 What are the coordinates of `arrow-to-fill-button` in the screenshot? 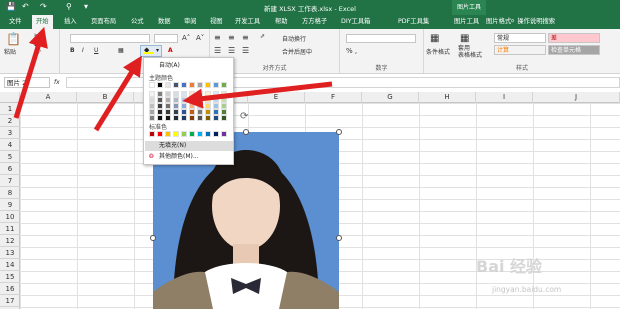 It's located at (117, 93).